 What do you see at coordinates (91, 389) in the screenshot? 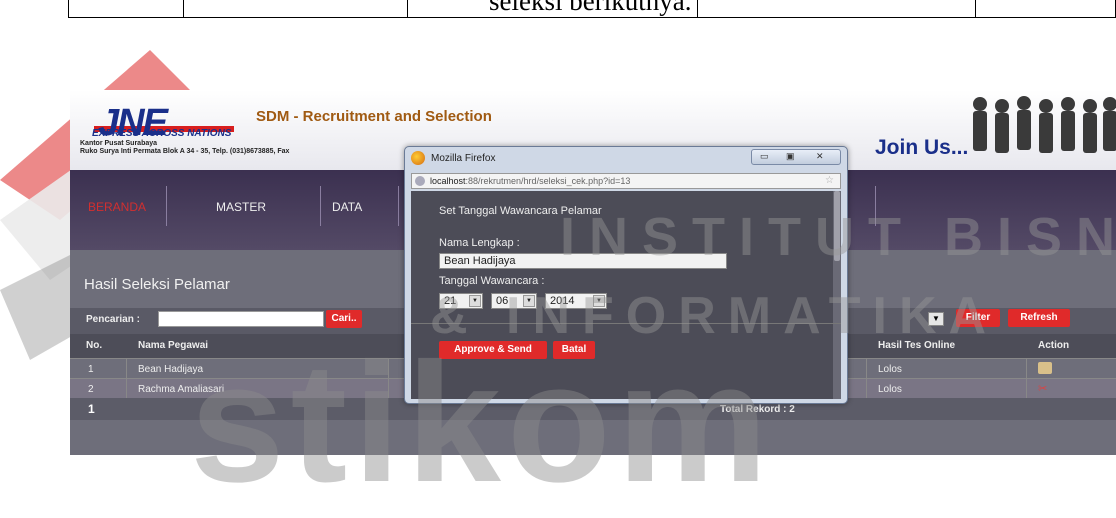
I see `row-number: 2` at bounding box center [91, 389].